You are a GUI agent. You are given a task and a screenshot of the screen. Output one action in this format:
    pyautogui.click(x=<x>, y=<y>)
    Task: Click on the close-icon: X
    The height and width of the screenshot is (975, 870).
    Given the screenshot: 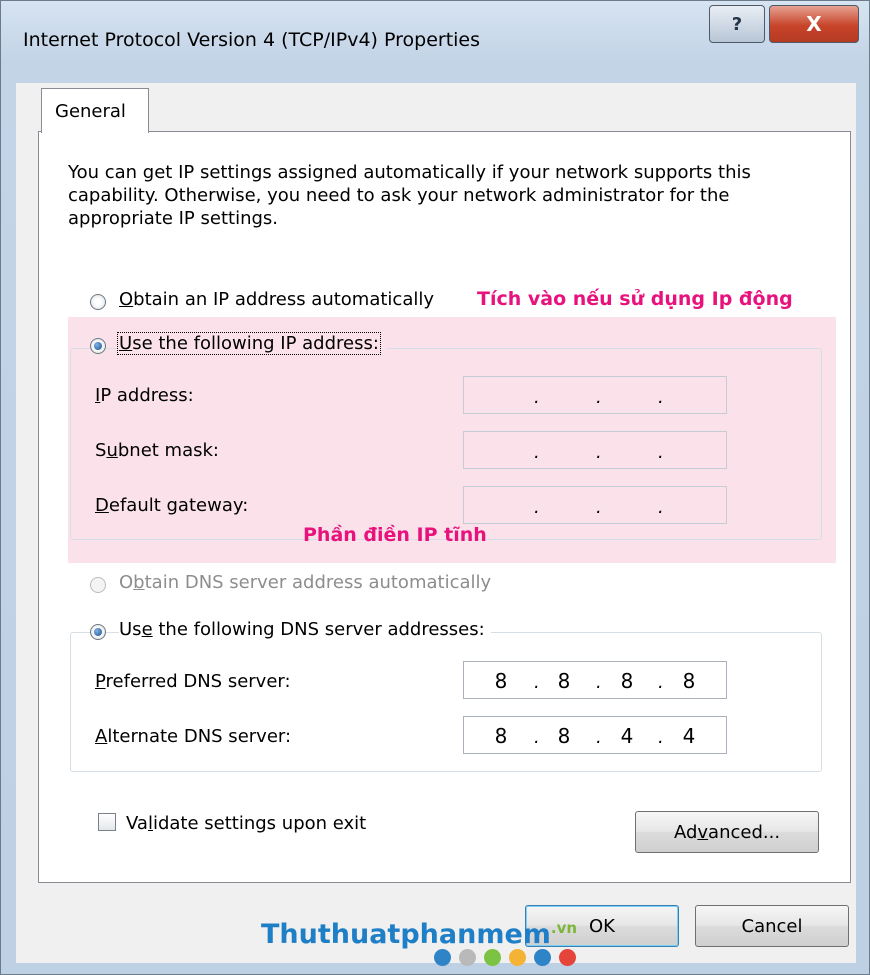 What is the action you would take?
    pyautogui.click(x=814, y=24)
    